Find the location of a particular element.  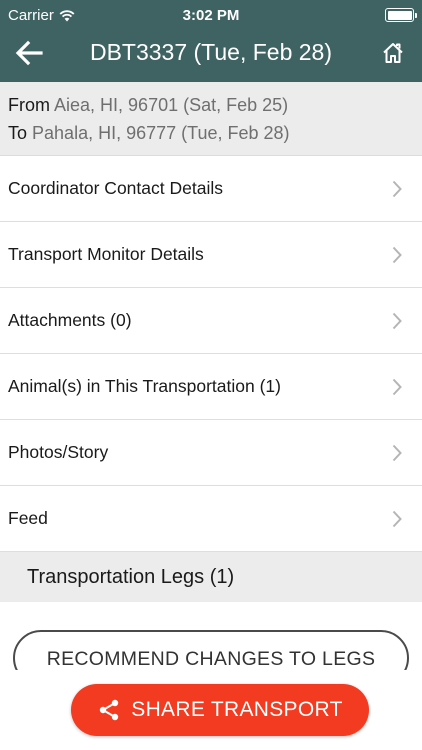

menu-item-label: Feed is located at coordinates (28, 518).